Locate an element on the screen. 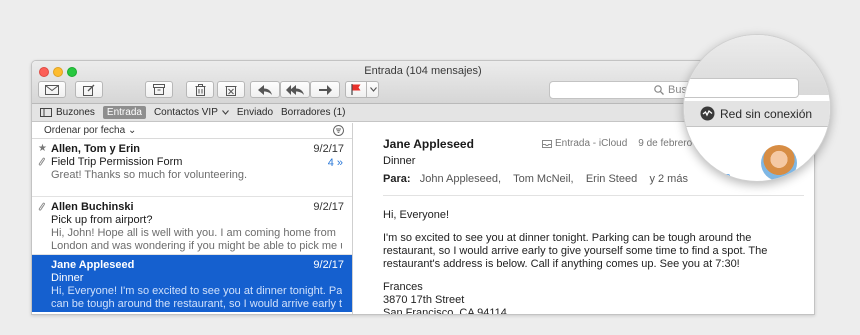 This screenshot has width=860, height=335. reply-icon is located at coordinates (265, 89).